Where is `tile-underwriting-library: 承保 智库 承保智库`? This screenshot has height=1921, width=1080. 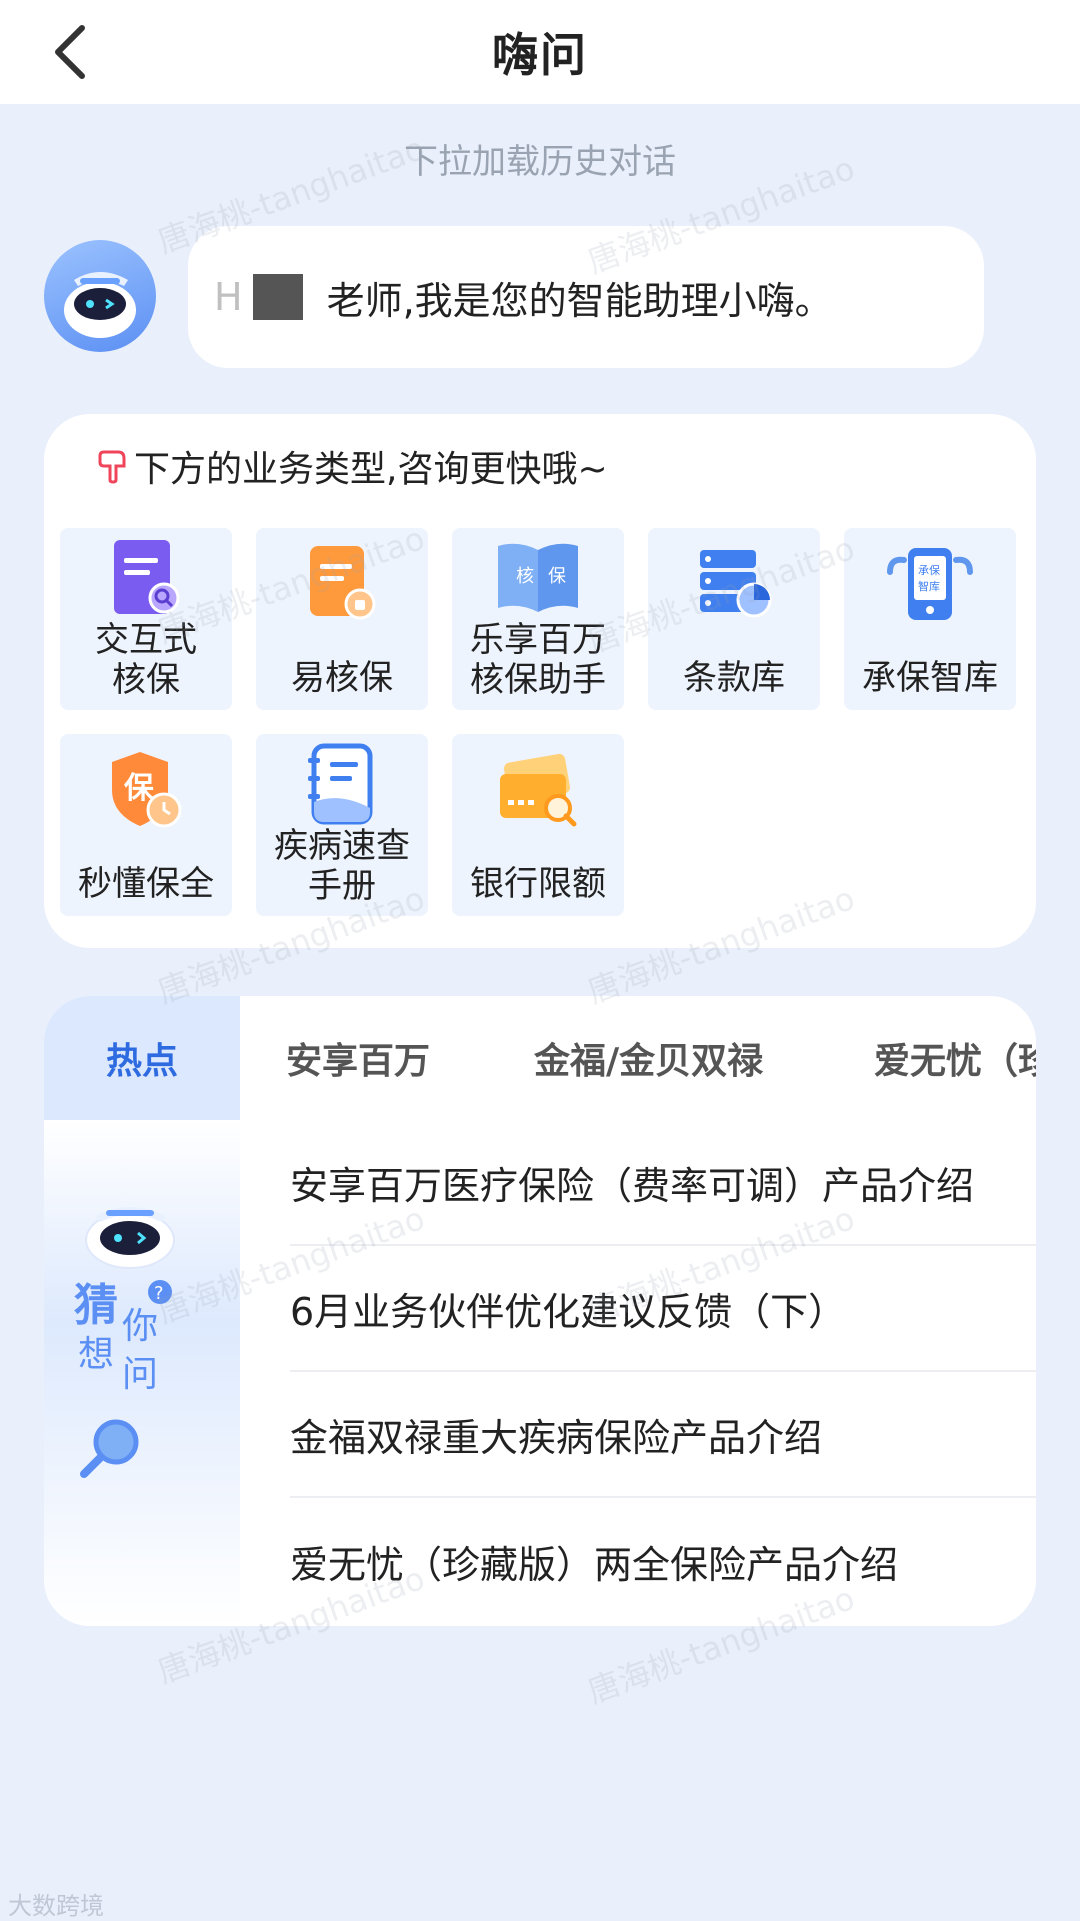
tile-underwriting-library: 承保 智库 承保智库 is located at coordinates (930, 619).